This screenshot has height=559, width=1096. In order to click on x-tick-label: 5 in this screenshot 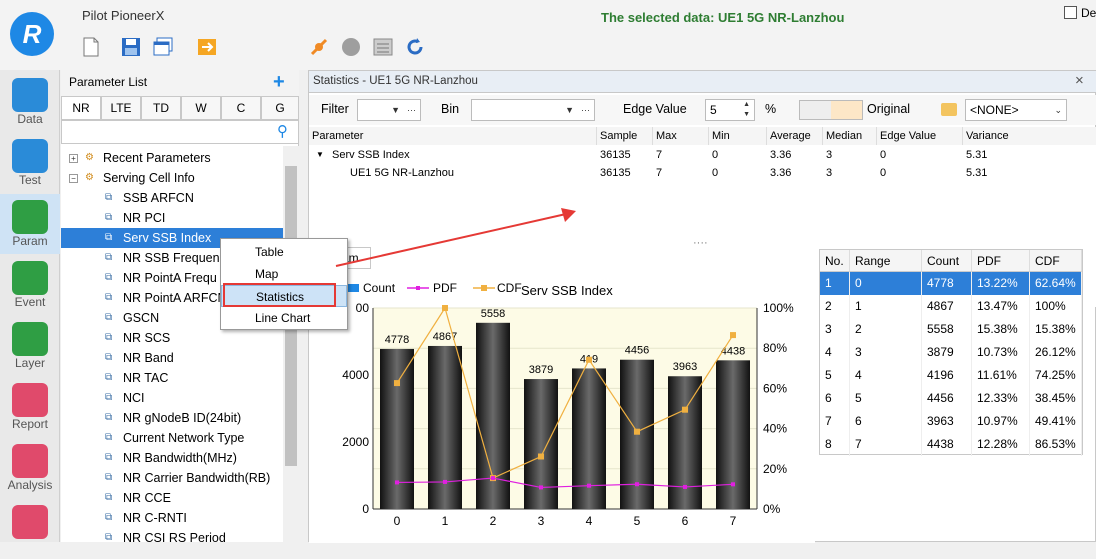, I will do `click(637, 521)`.